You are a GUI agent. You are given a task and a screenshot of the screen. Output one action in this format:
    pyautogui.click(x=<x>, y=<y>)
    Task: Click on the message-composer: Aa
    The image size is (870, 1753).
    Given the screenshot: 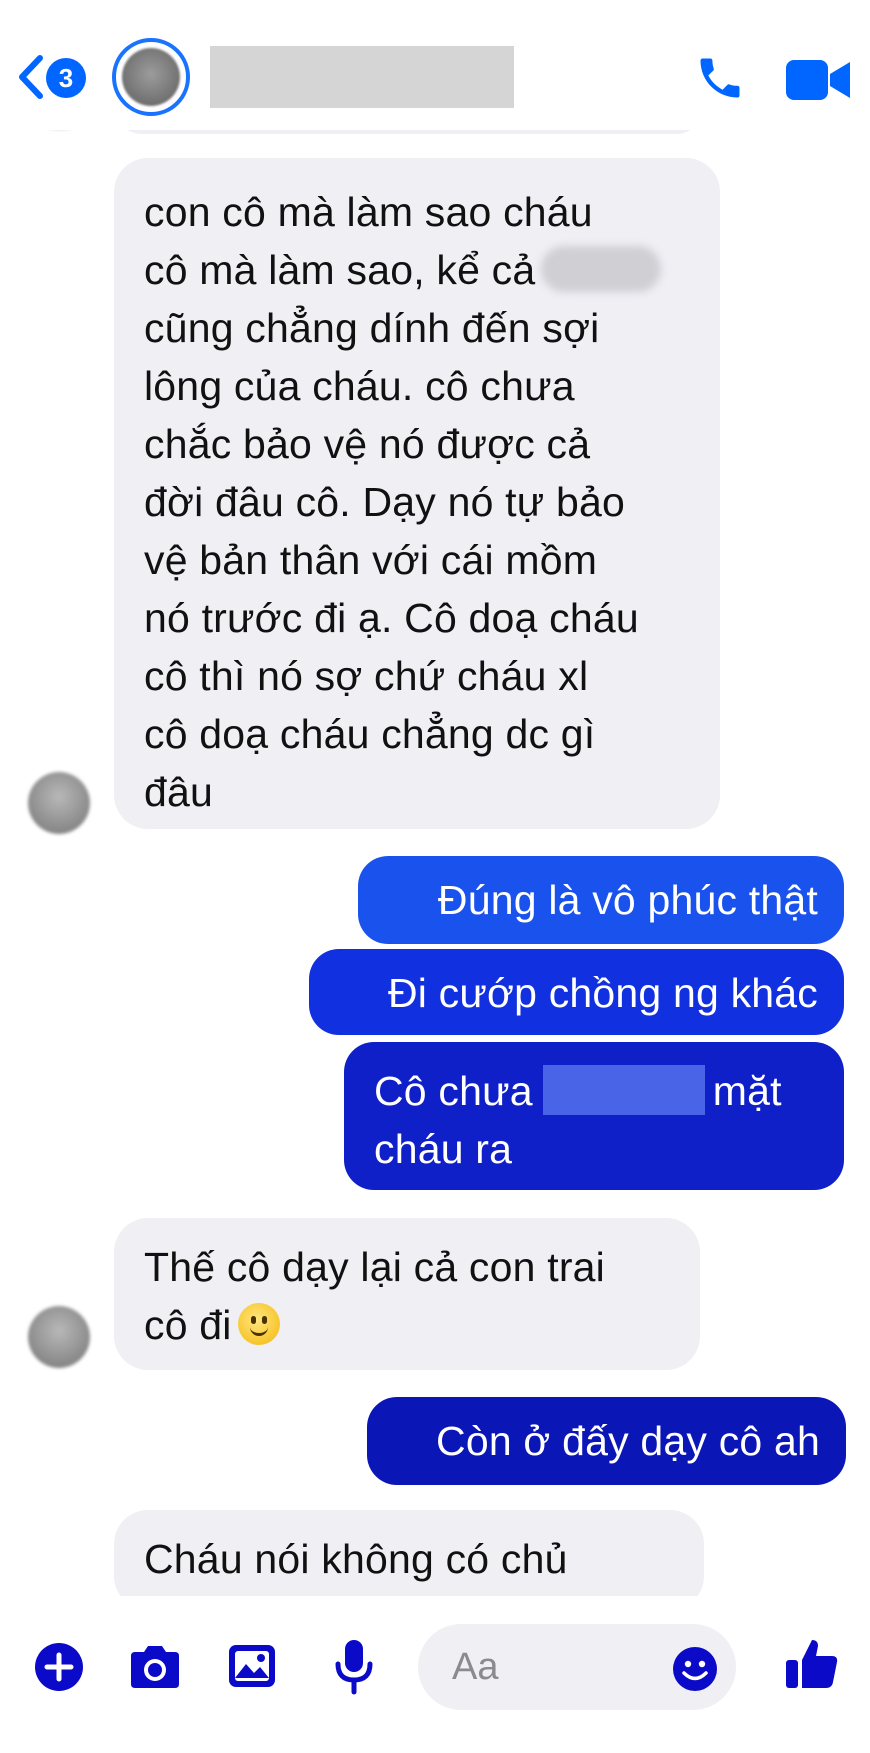 What is the action you would take?
    pyautogui.click(x=435, y=1674)
    